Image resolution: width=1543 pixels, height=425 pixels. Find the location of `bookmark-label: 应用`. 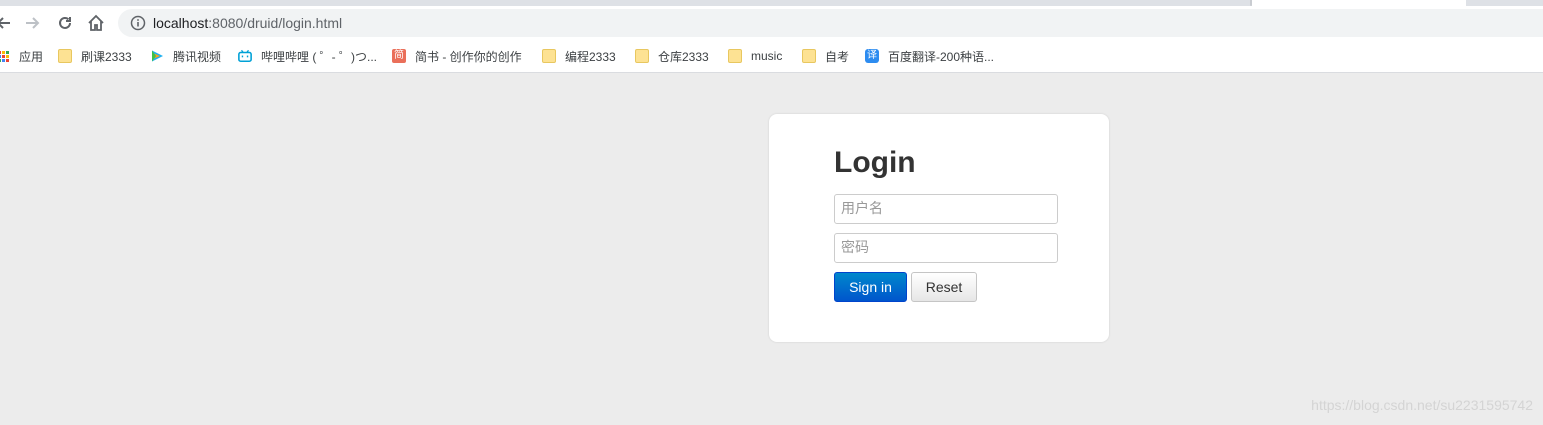

bookmark-label: 应用 is located at coordinates (31, 56).